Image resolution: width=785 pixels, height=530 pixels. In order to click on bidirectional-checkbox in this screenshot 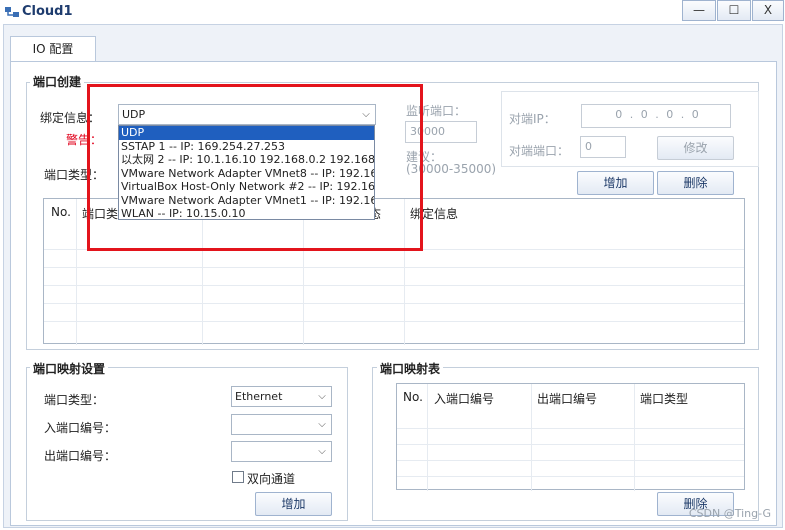, I will do `click(238, 477)`.